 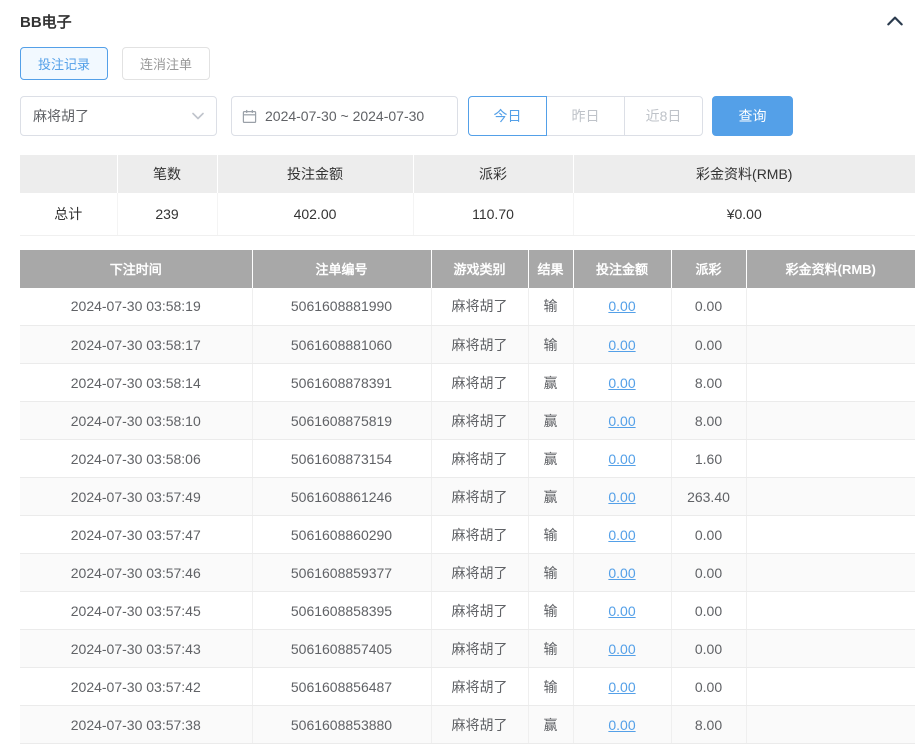 I want to click on cell-order-id: 5061608856487, so click(x=342, y=686).